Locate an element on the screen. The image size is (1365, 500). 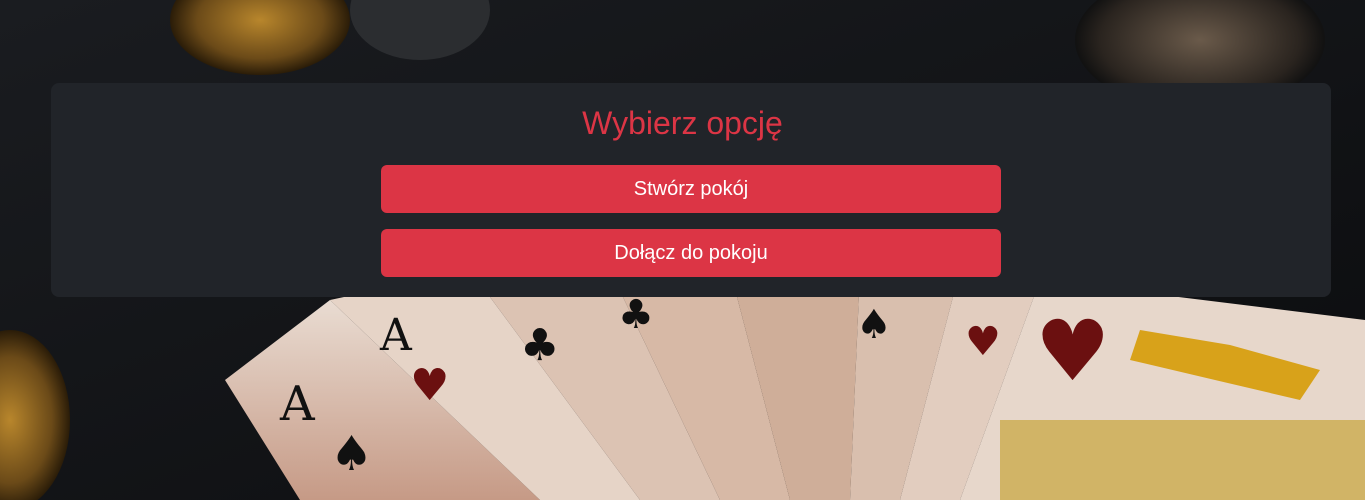
join-room-button: Dołącz do pokoju is located at coordinates (691, 253).